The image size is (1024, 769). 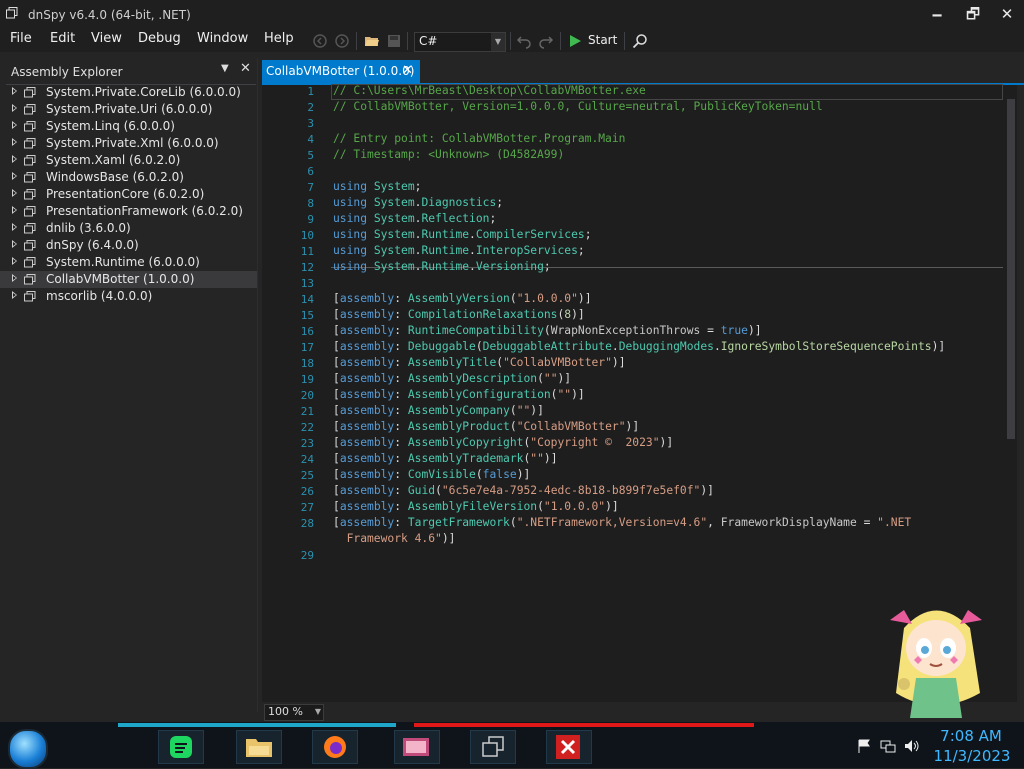 What do you see at coordinates (257, 725) in the screenshot?
I see `taskbar-glow-cyan` at bounding box center [257, 725].